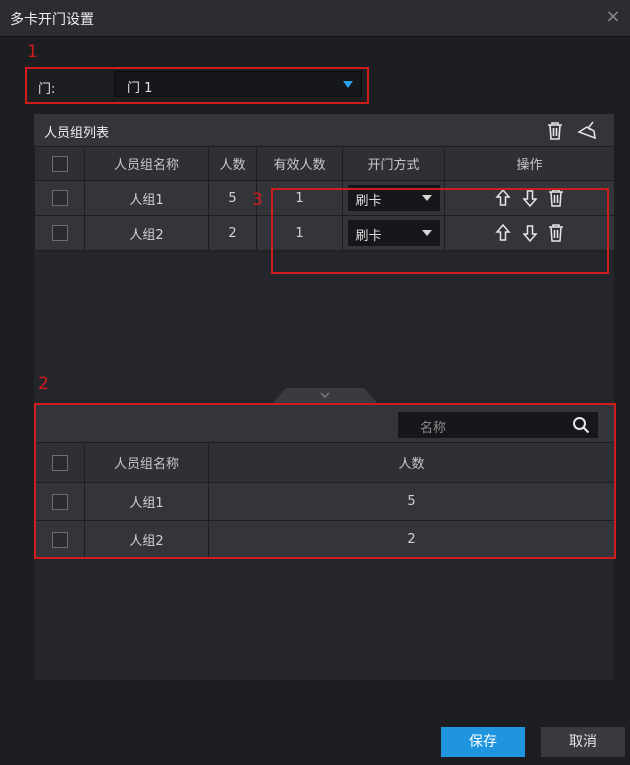  I want to click on column-header: 开门方式, so click(393, 163).